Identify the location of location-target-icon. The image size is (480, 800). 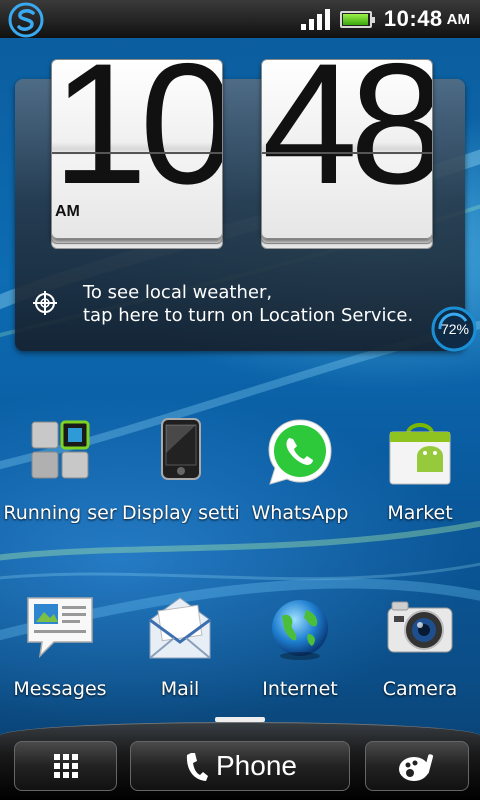
(45, 303).